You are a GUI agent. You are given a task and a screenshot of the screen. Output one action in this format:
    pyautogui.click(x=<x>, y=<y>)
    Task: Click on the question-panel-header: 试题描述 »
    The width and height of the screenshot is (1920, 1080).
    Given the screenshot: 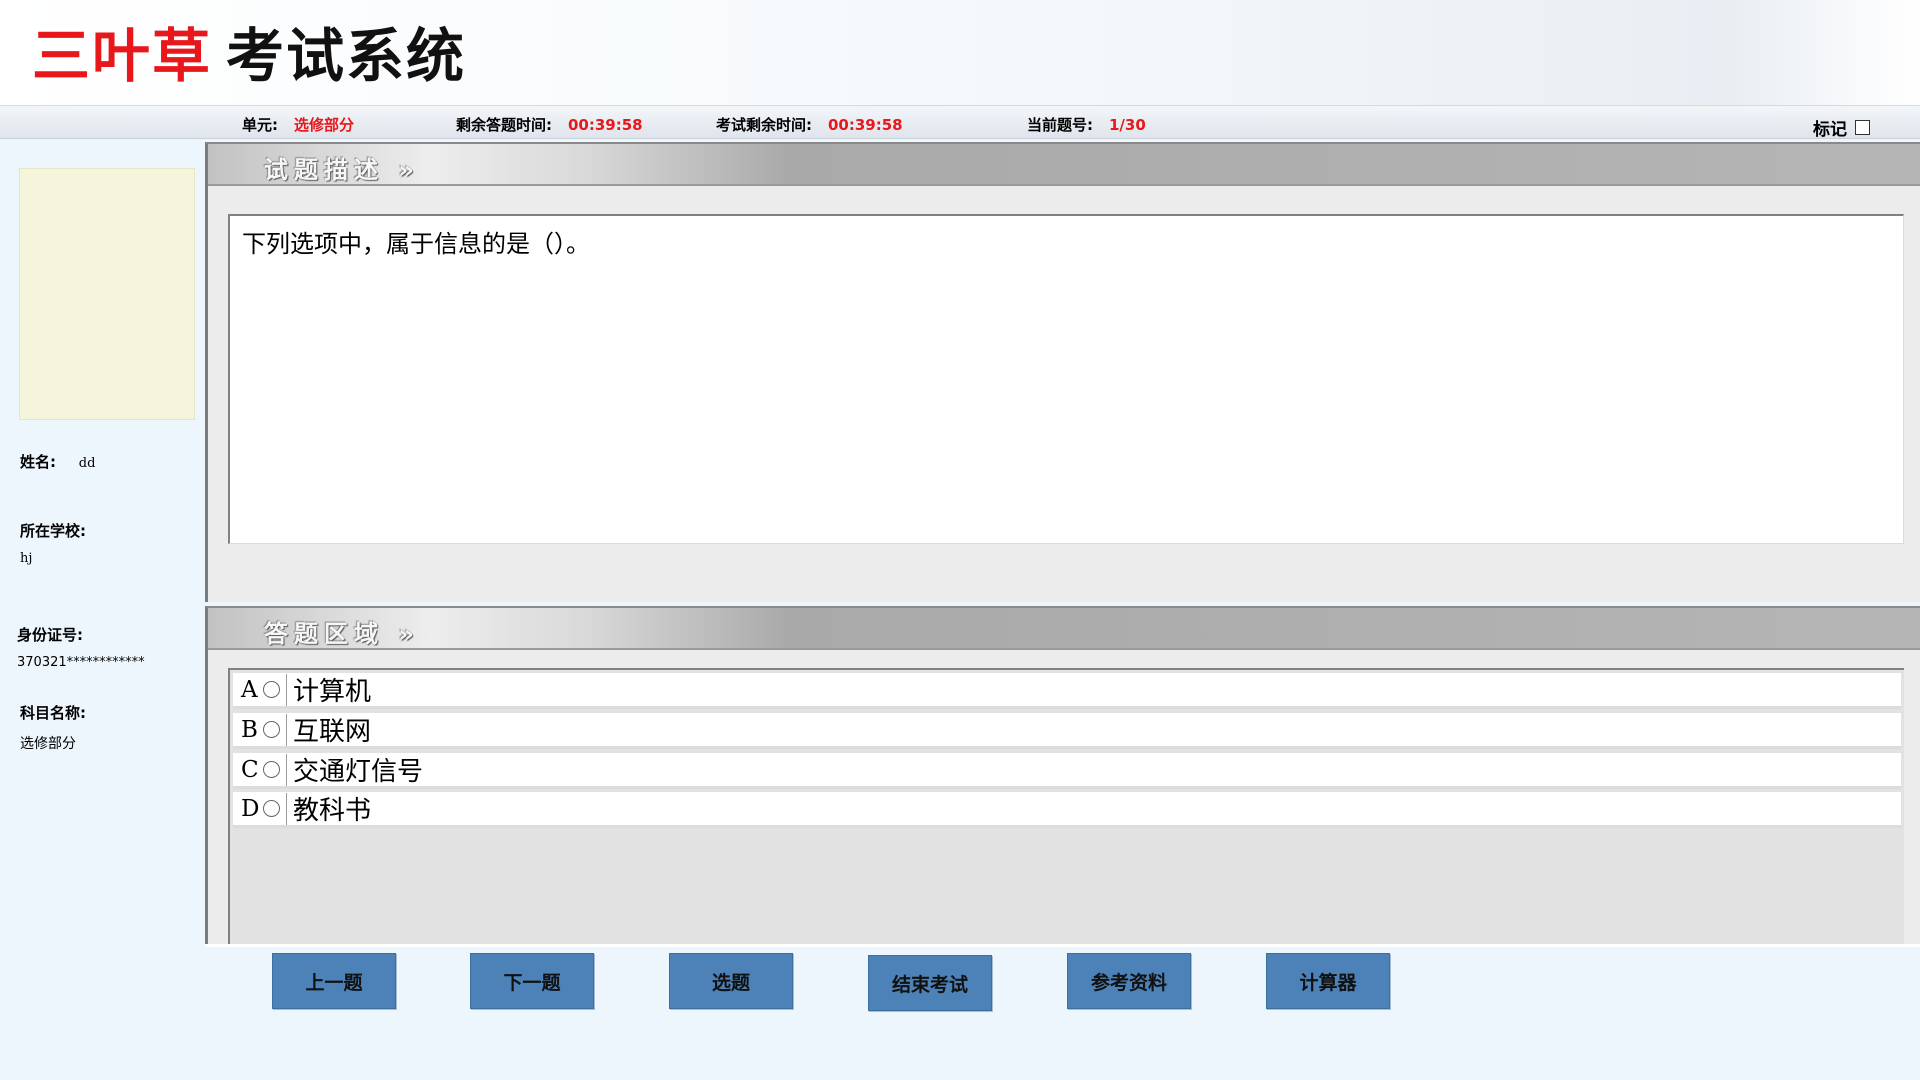 What is the action you would take?
    pyautogui.click(x=1064, y=165)
    